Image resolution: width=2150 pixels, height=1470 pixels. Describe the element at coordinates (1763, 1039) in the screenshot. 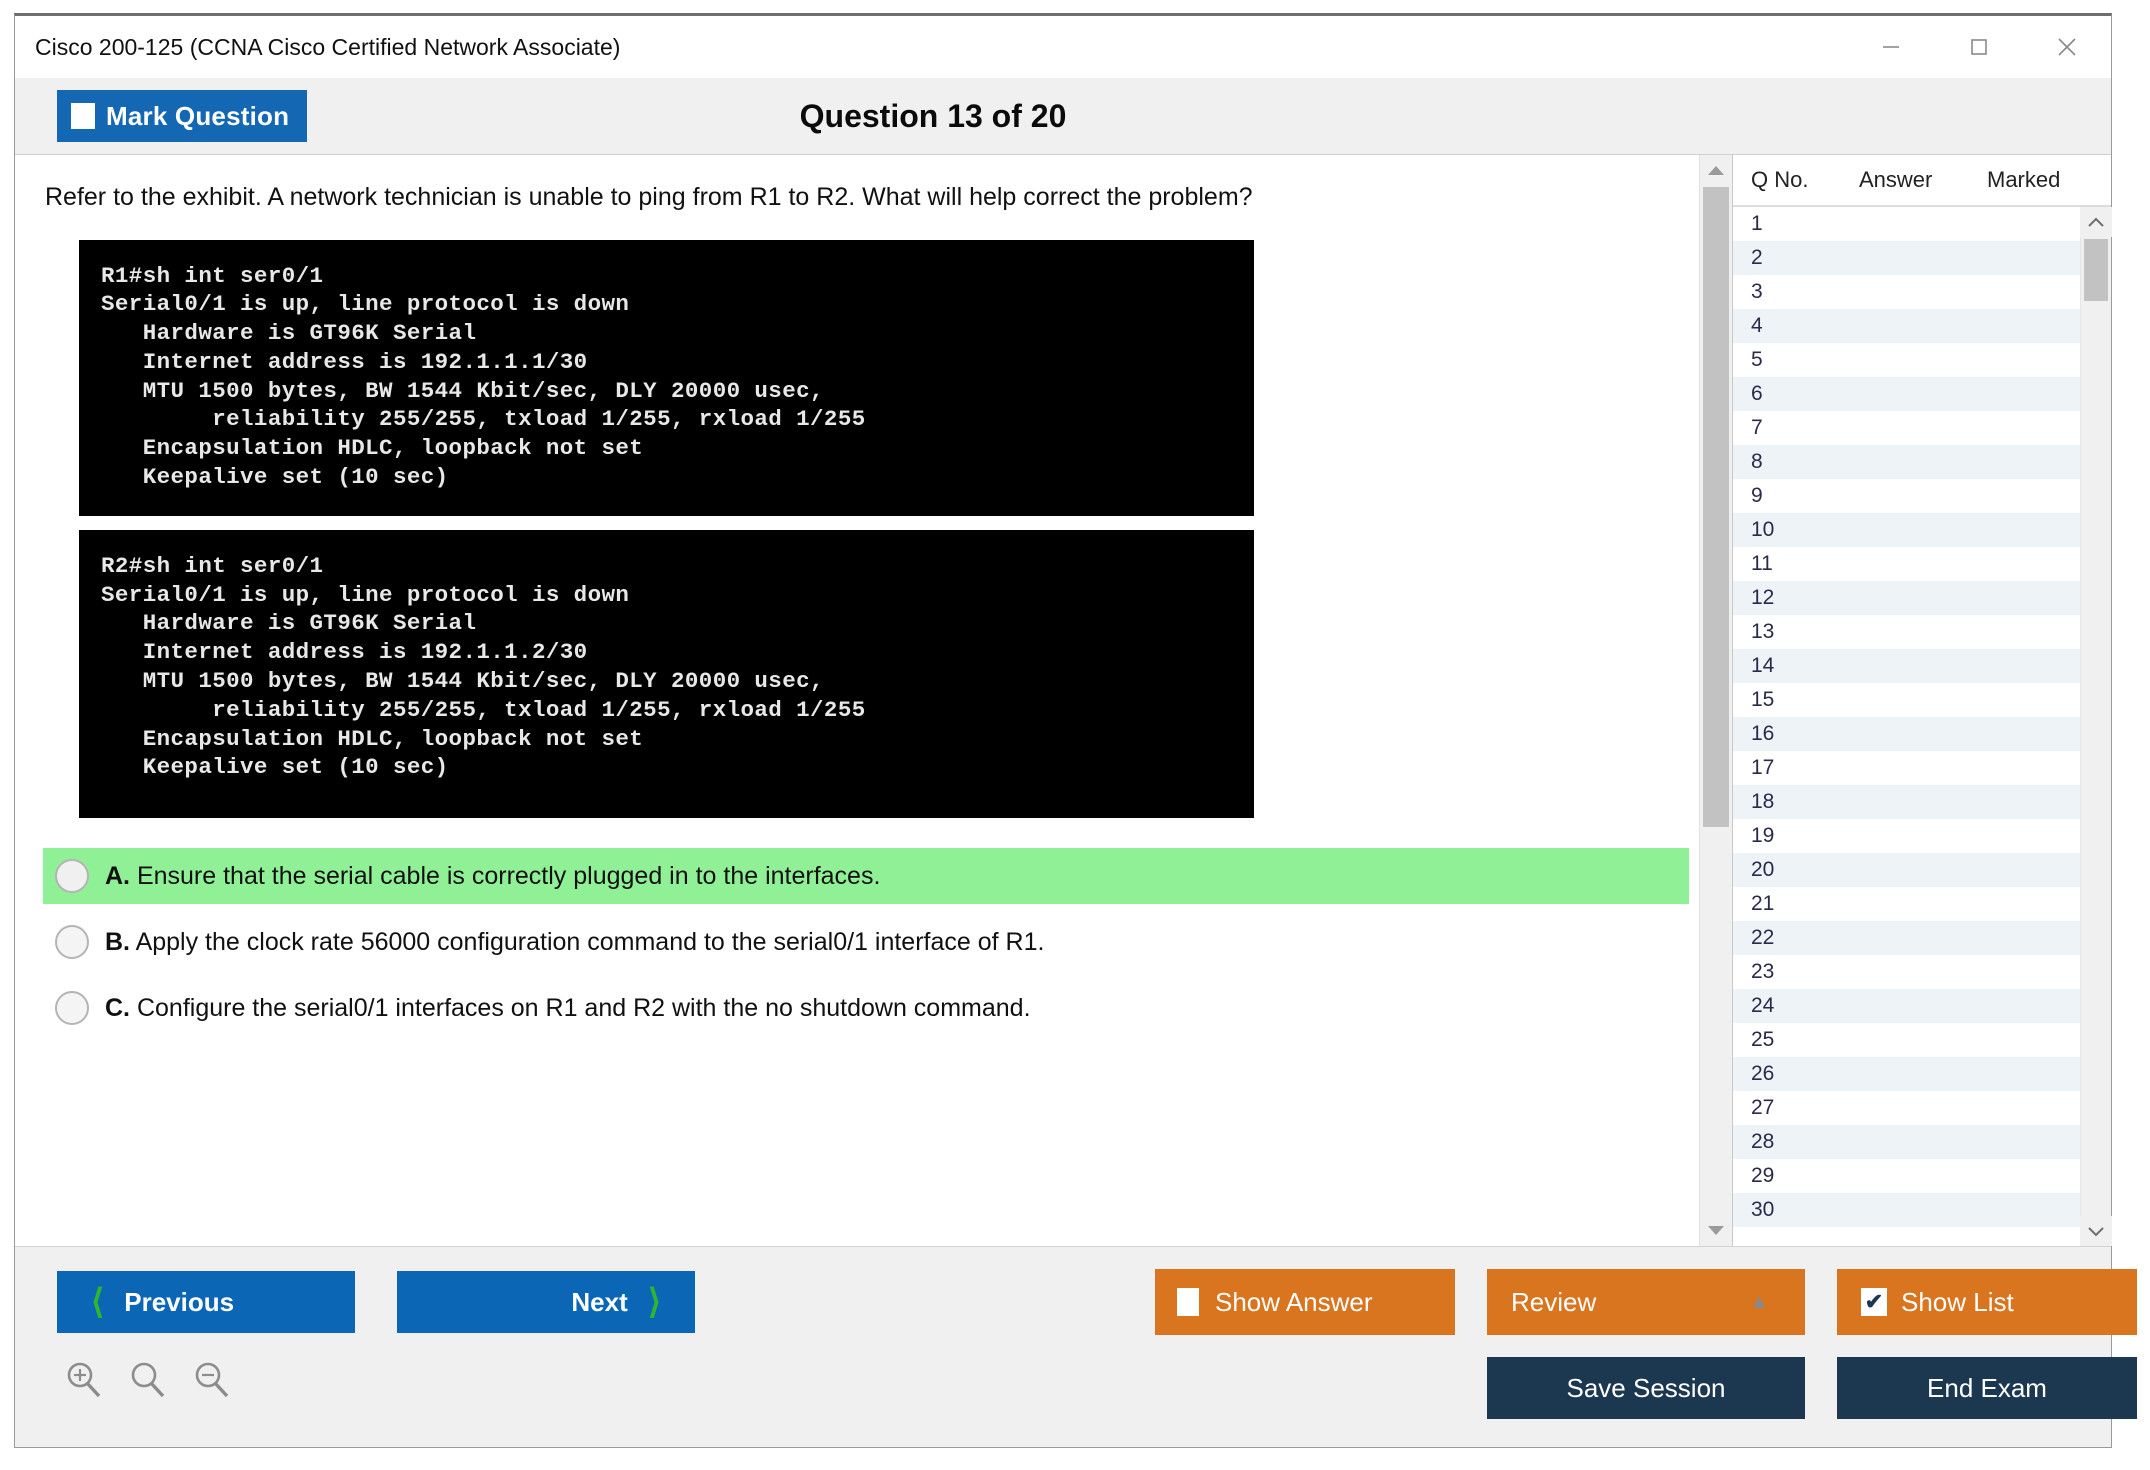

I see `question-list-row-qno: 25` at that location.